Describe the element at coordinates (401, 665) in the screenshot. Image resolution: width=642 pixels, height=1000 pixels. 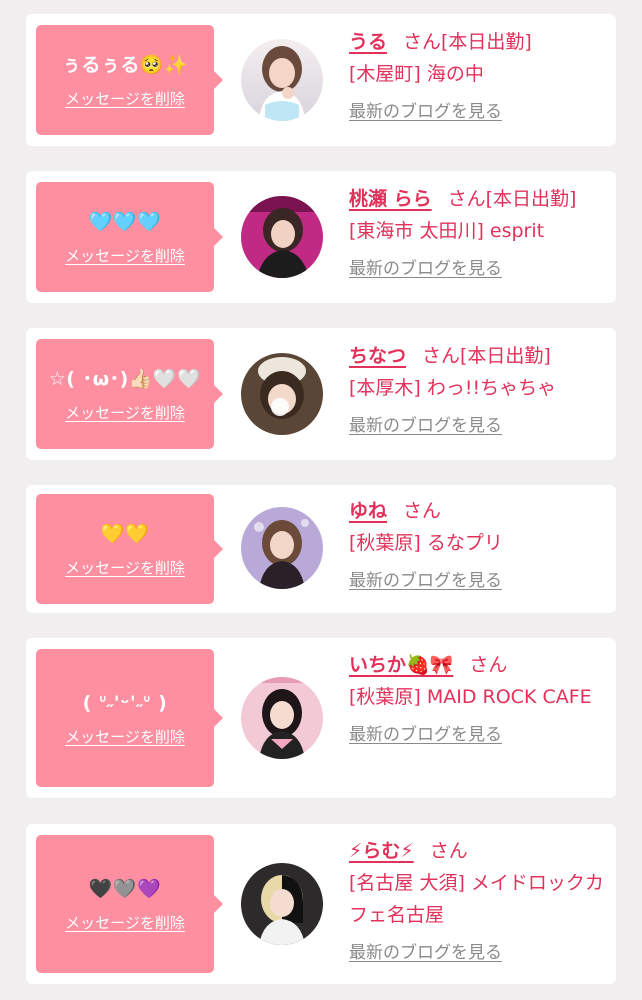
I see `user-name-link: いちか🍓🎀` at that location.